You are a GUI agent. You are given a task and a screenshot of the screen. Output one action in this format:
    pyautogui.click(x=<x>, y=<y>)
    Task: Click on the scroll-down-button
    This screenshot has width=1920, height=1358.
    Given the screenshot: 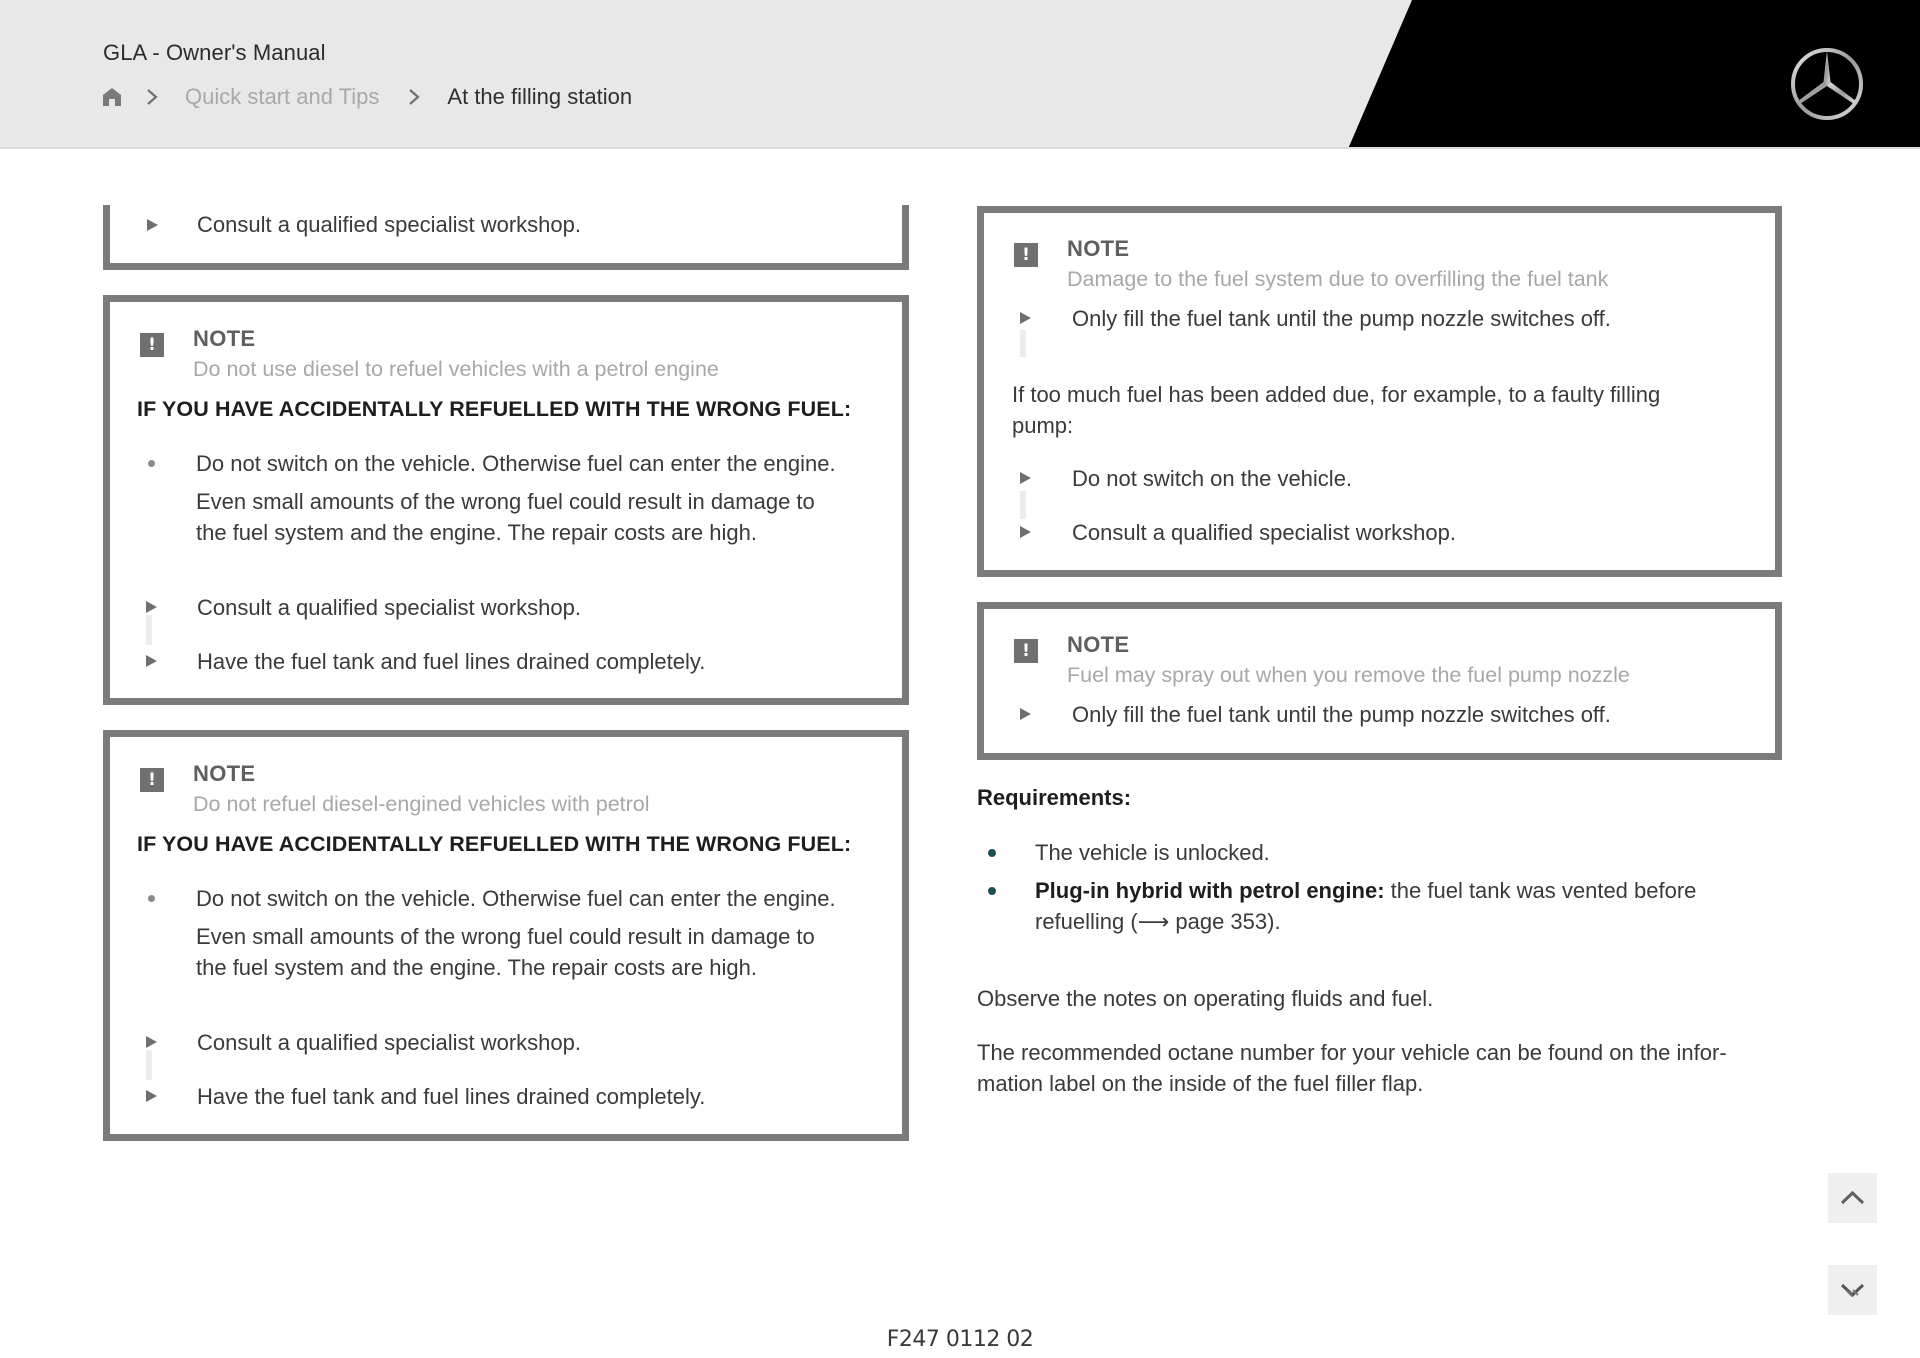 What is the action you would take?
    pyautogui.click(x=1852, y=1290)
    